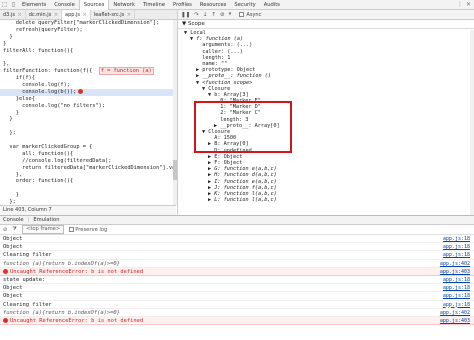 This screenshot has width=474, height=340. I want to click on code-text: var markerClickedGroup = {, so click(48, 147).